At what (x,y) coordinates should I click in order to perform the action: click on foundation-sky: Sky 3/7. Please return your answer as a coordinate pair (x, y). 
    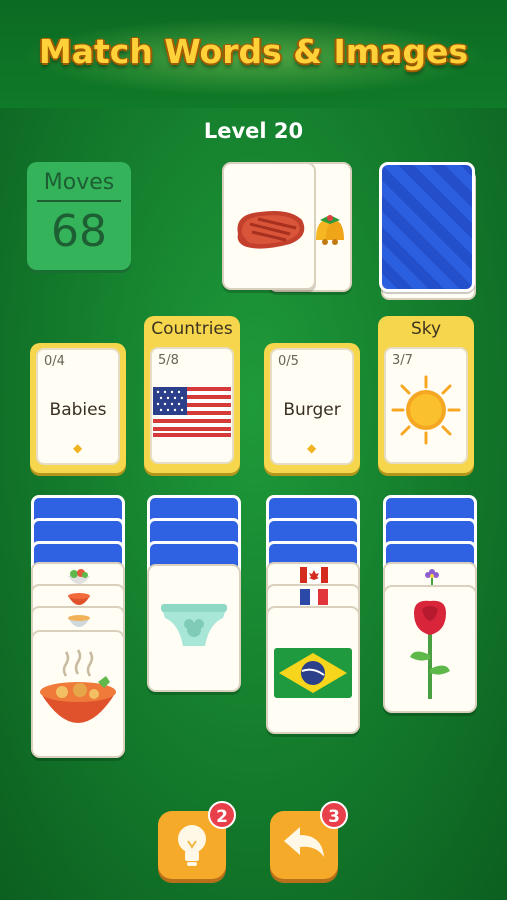
    Looking at the image, I should click on (426, 394).